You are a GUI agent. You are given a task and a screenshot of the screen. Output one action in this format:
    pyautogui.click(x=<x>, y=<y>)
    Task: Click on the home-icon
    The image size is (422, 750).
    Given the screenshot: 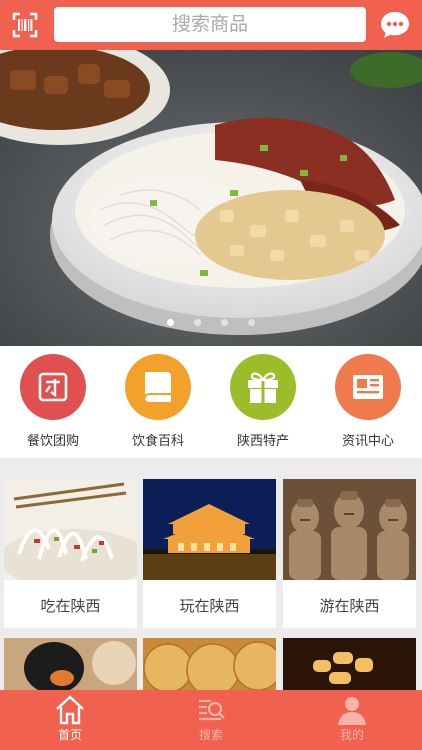 What is the action you would take?
    pyautogui.click(x=70, y=710)
    